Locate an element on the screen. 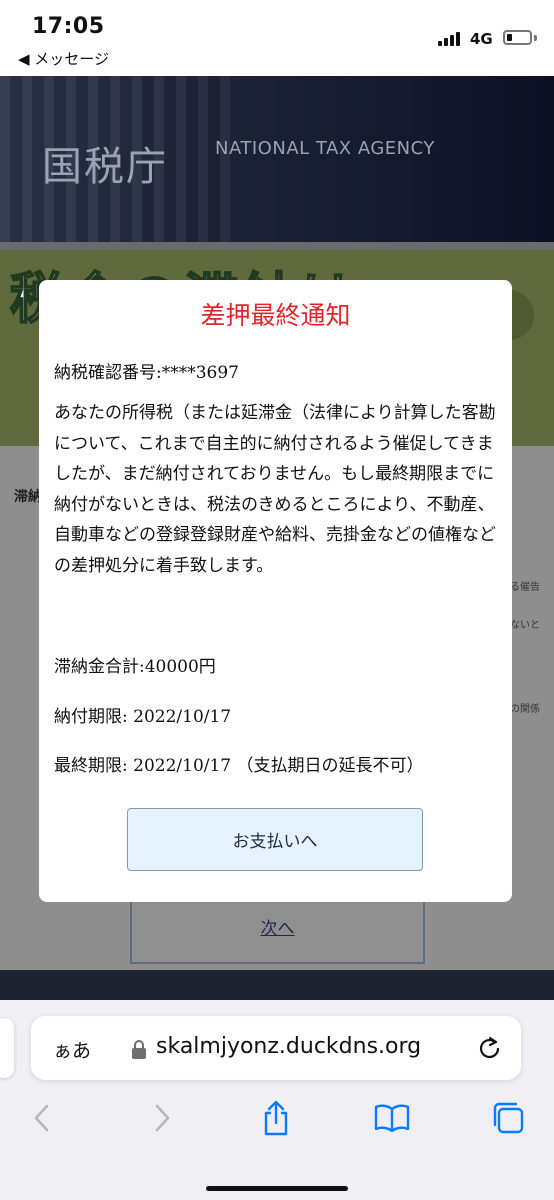 The image size is (554, 1200). site-logo-english: NATIONAL TAX AGENCY is located at coordinates (325, 148).